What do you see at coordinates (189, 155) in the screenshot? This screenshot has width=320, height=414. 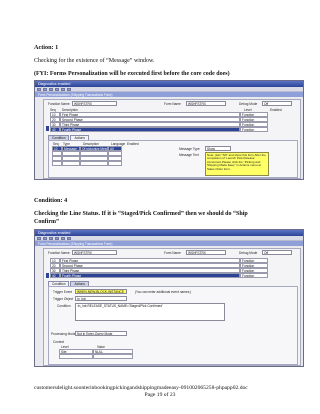 I see `message-text-label: Message Text` at bounding box center [189, 155].